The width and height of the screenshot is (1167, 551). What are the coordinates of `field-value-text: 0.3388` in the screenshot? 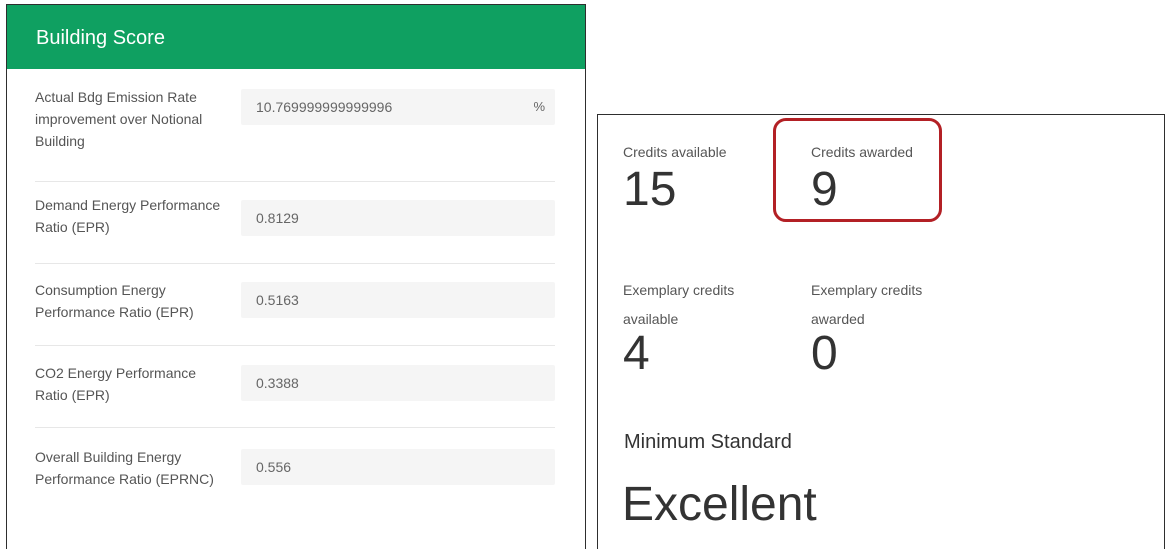 It's located at (277, 383).